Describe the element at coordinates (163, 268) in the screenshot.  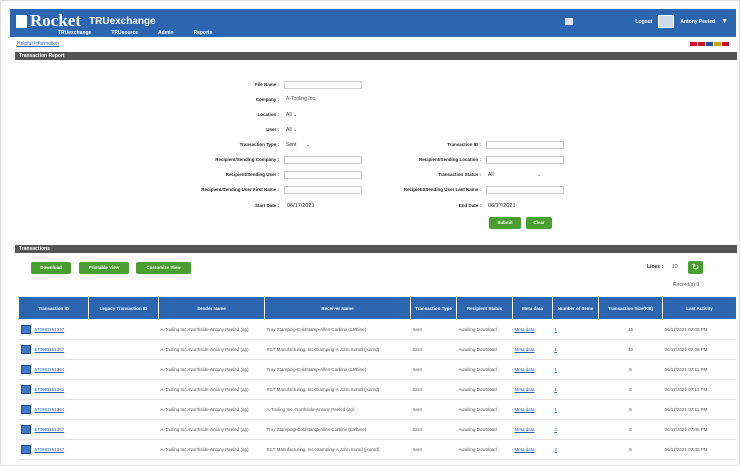
I see `customize-view-button: Customize View` at that location.